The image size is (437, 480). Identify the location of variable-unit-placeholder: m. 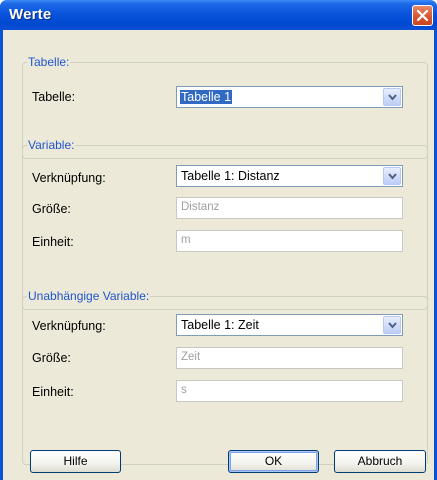
(186, 240).